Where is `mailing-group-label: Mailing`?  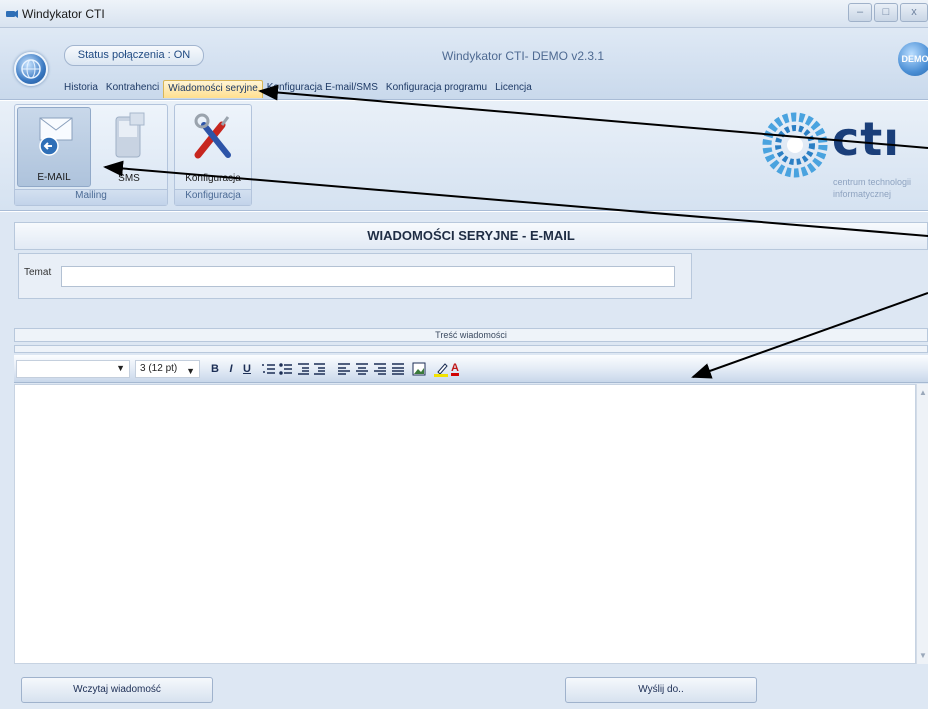 mailing-group-label: Mailing is located at coordinates (91, 197).